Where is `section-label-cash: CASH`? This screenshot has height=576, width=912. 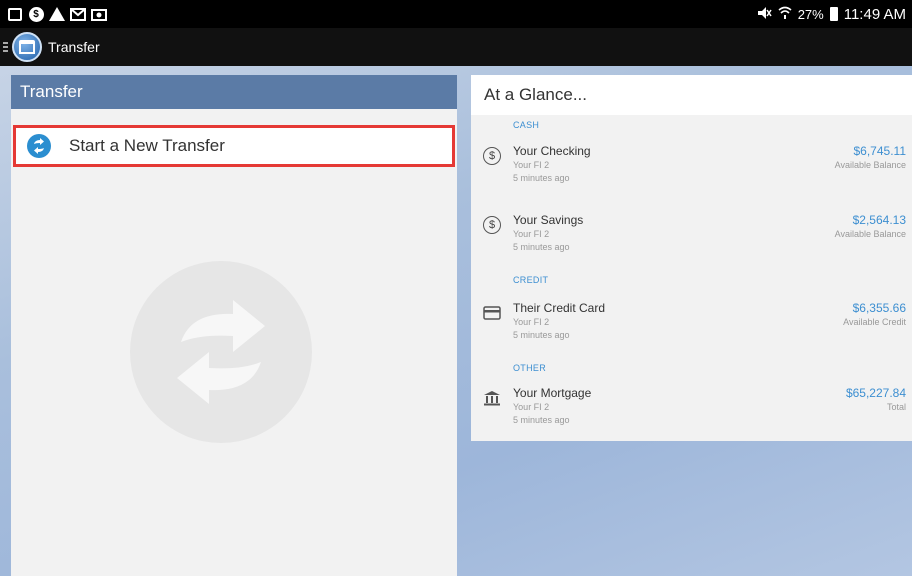 section-label-cash: CASH is located at coordinates (526, 125).